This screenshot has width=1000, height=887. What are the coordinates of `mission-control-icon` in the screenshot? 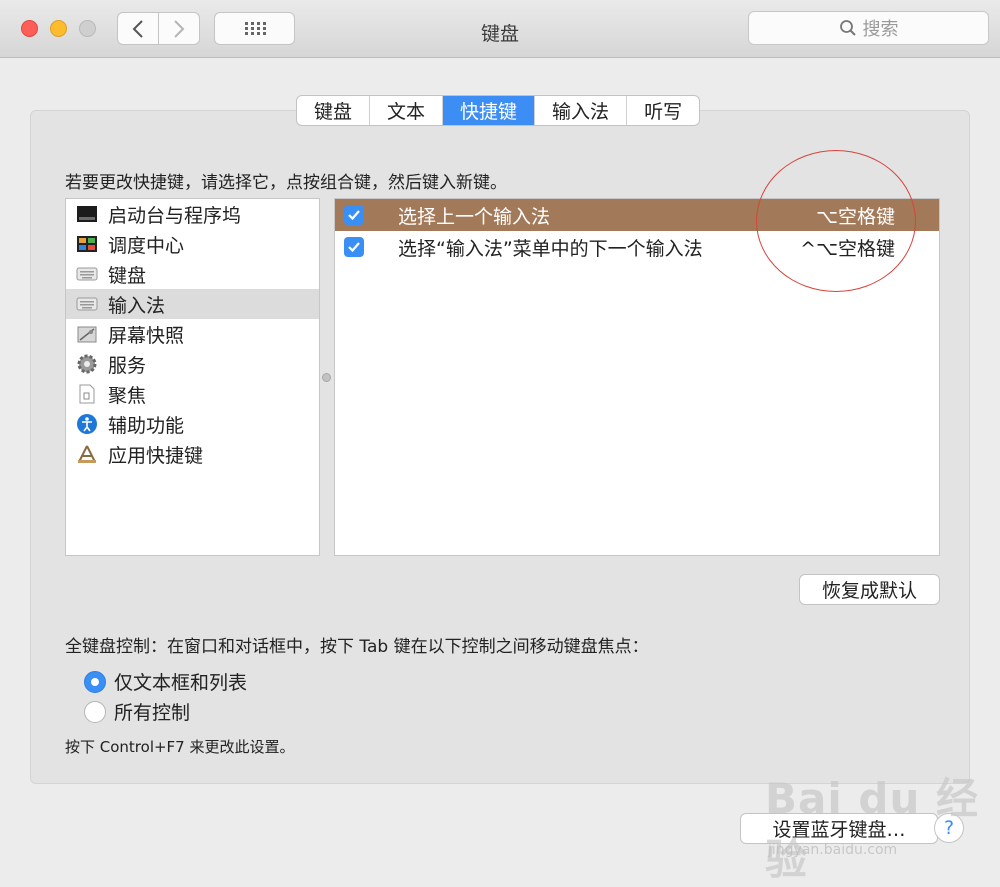 It's located at (87, 244).